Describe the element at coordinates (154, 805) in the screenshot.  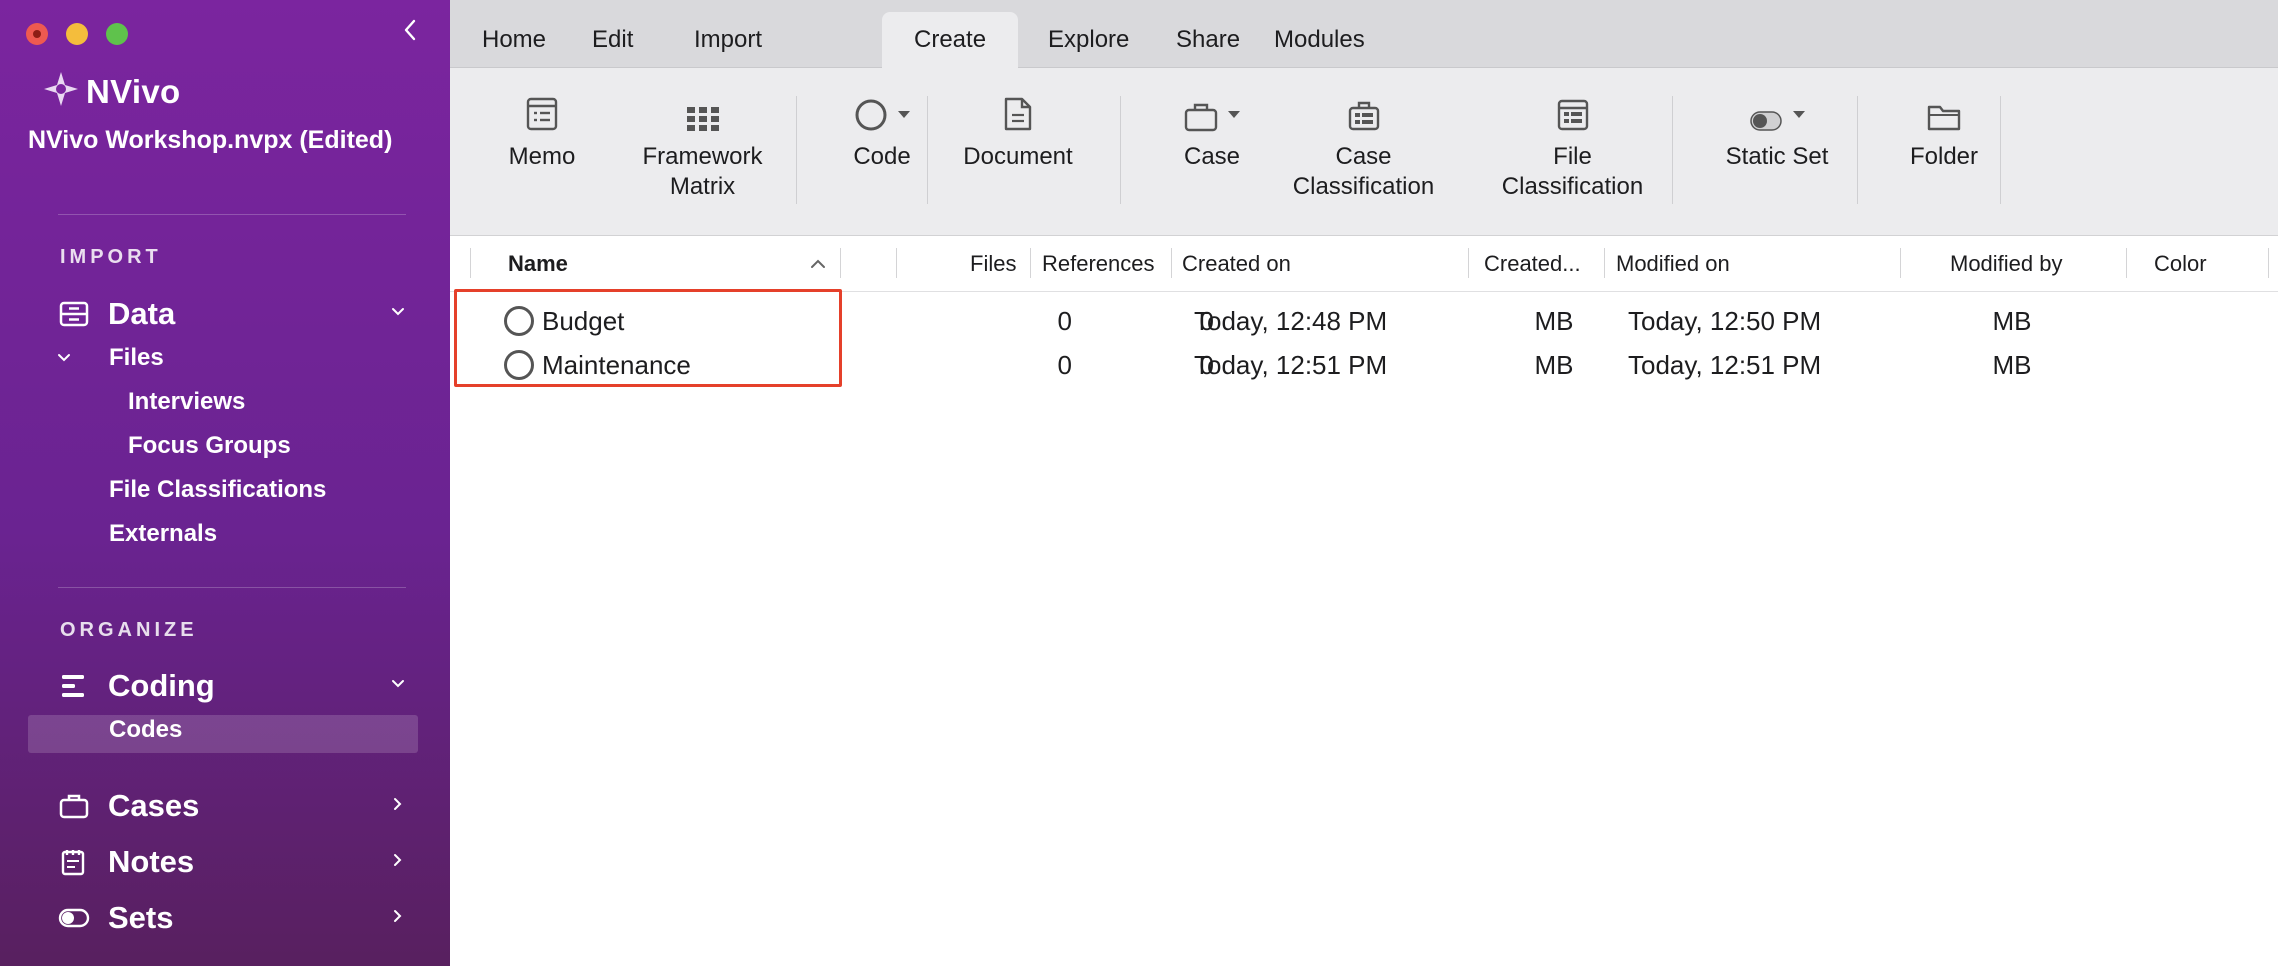
I see `nav-label-cases: Cases` at that location.